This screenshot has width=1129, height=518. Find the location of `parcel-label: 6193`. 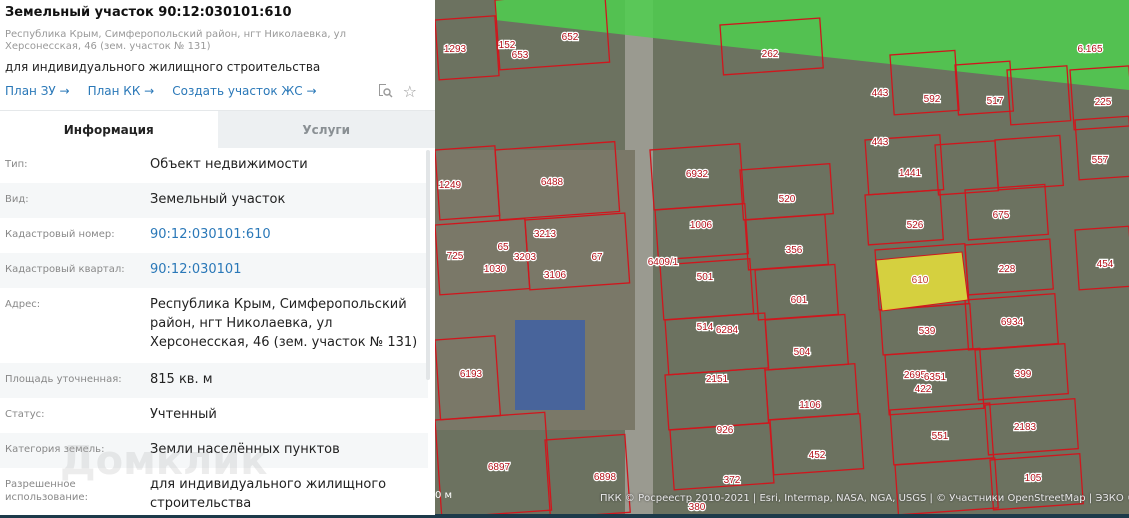

parcel-label: 6193 is located at coordinates (471, 374).